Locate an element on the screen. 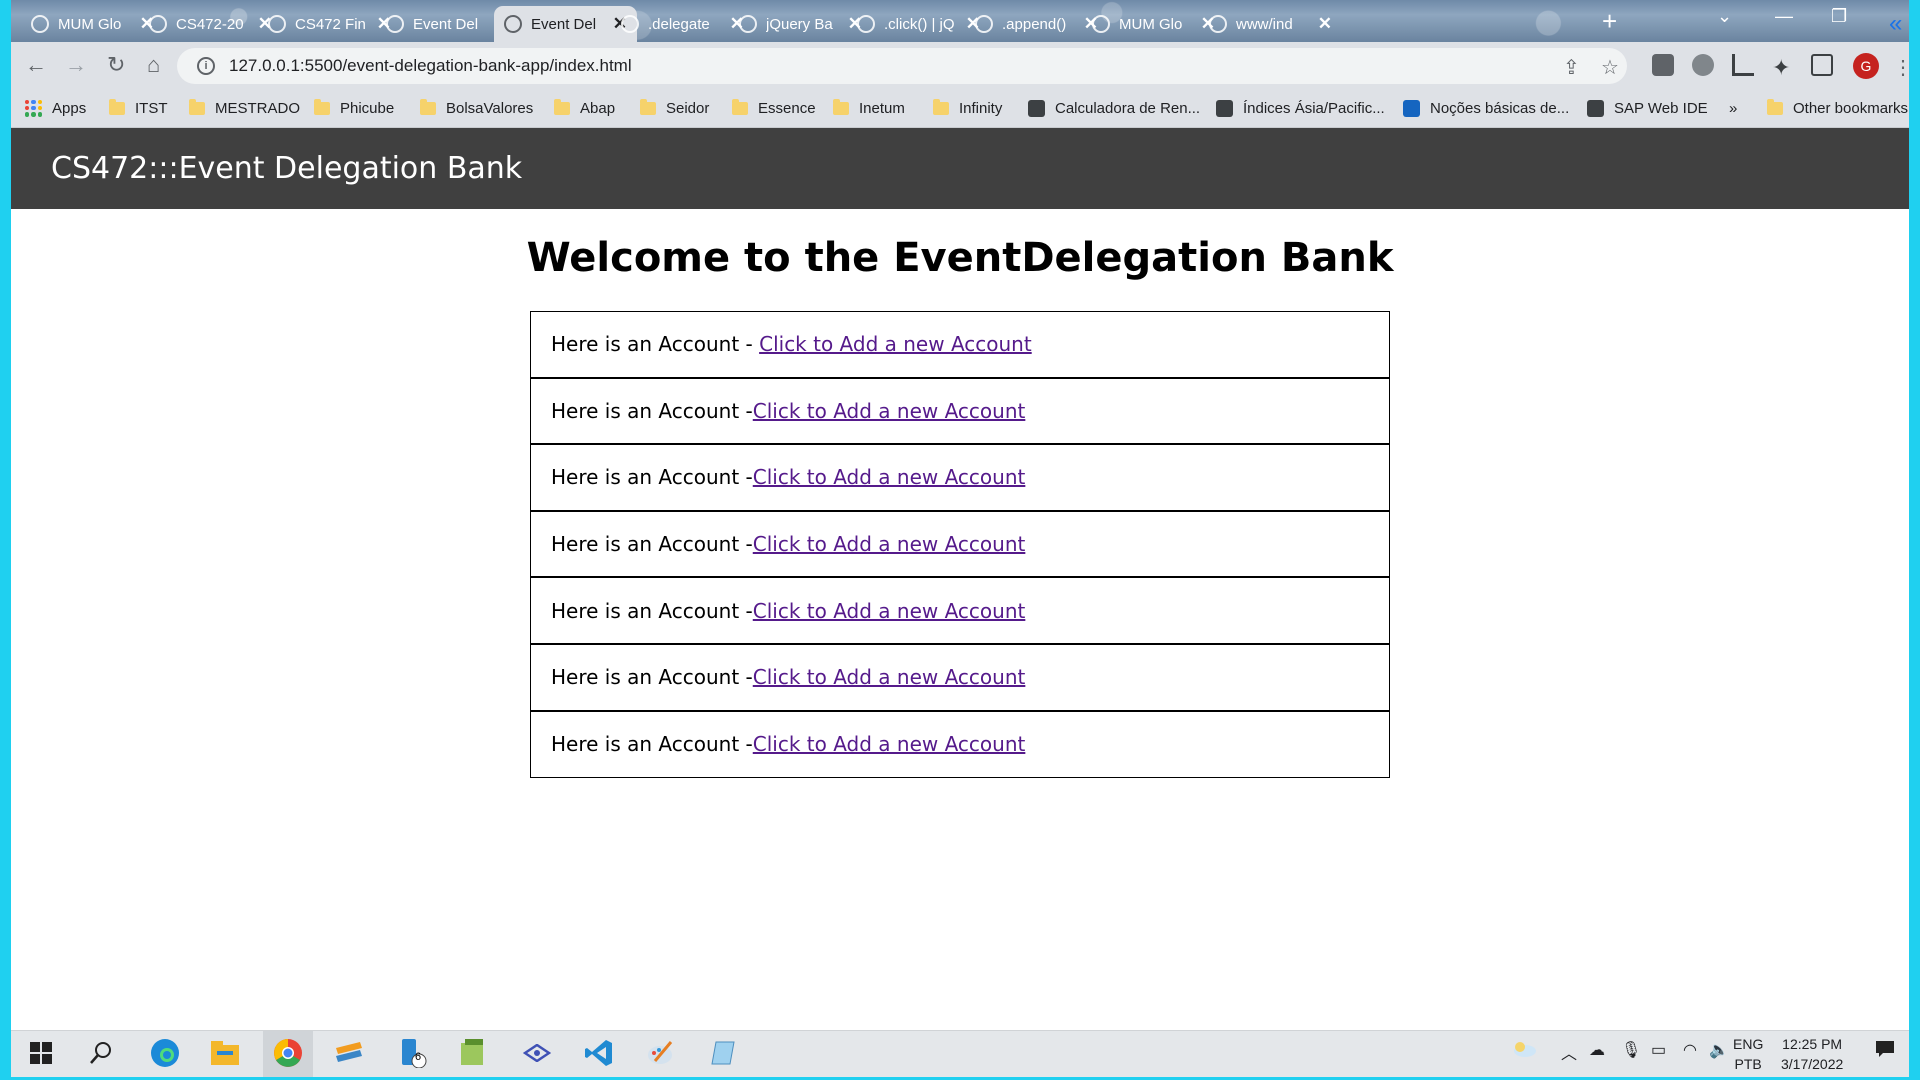 The width and height of the screenshot is (1920, 1080). bookmark-item: Abap is located at coordinates (584, 108).